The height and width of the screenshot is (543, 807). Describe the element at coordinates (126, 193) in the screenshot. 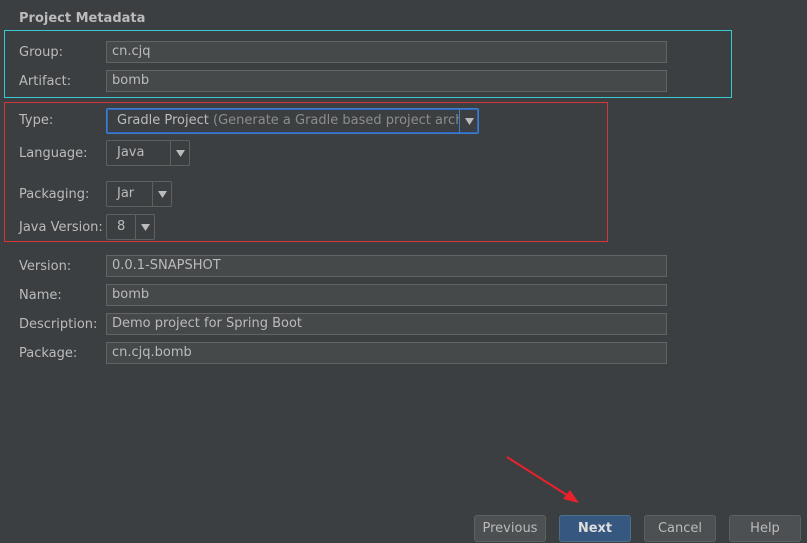

I see `packaging-dropdown-value: Jar` at that location.